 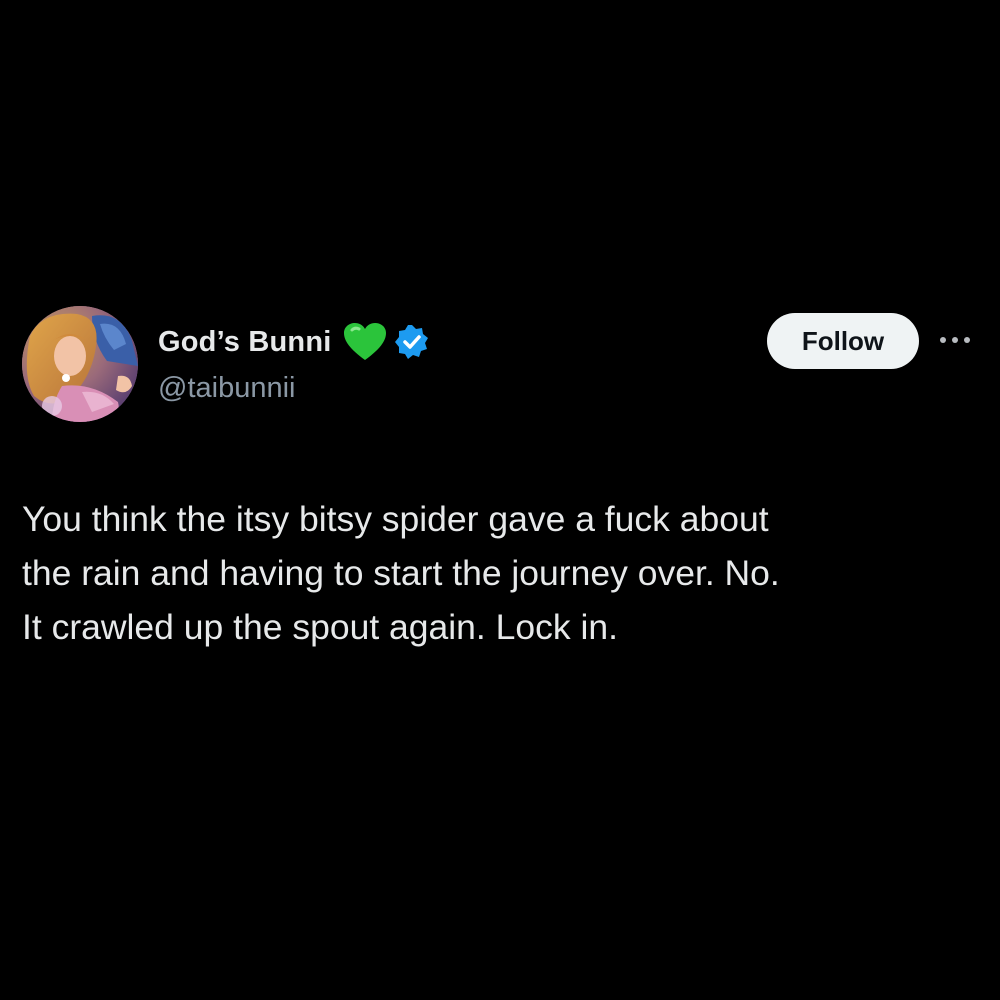 I want to click on avatar, so click(x=80, y=364).